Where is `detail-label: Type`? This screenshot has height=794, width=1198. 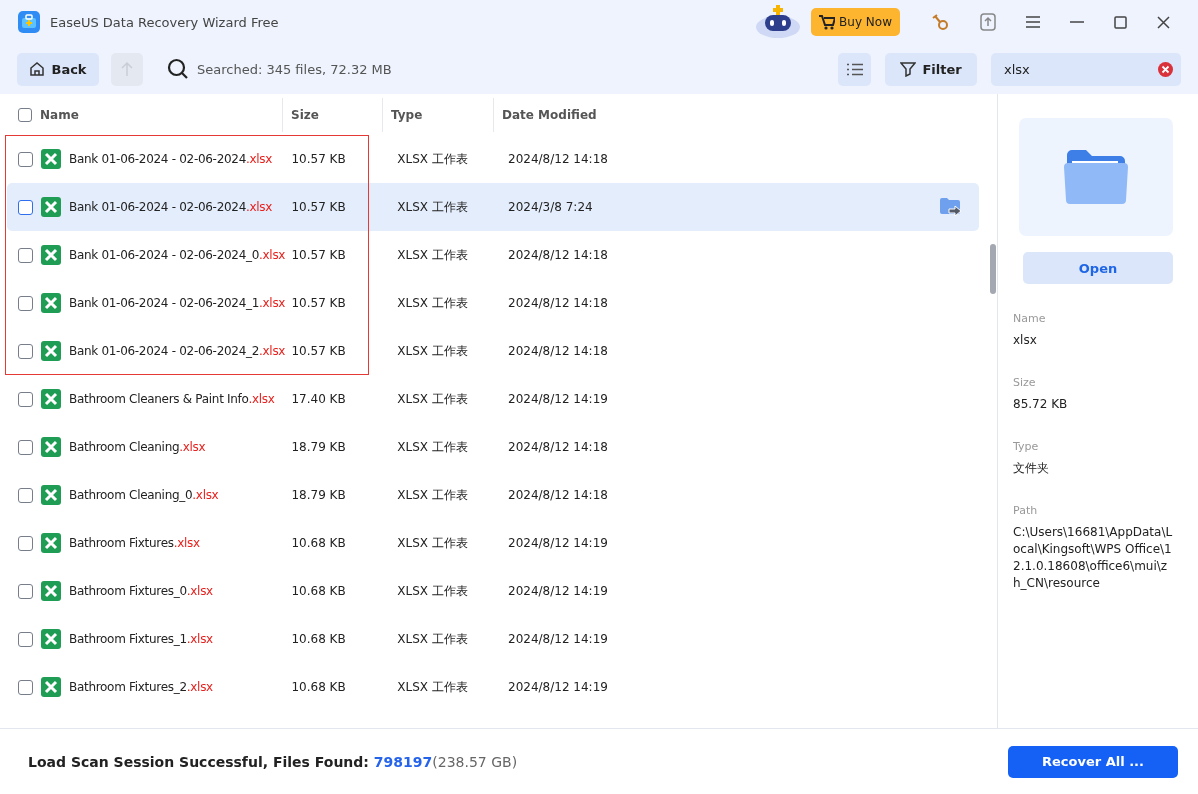 detail-label: Type is located at coordinates (1026, 446).